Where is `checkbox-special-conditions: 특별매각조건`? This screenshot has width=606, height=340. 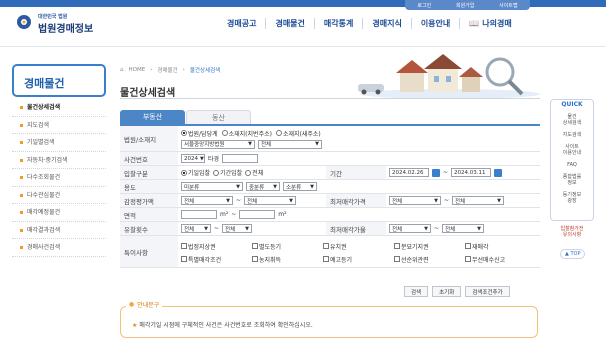 checkbox-special-conditions: 특별매각조건 is located at coordinates (215, 259).